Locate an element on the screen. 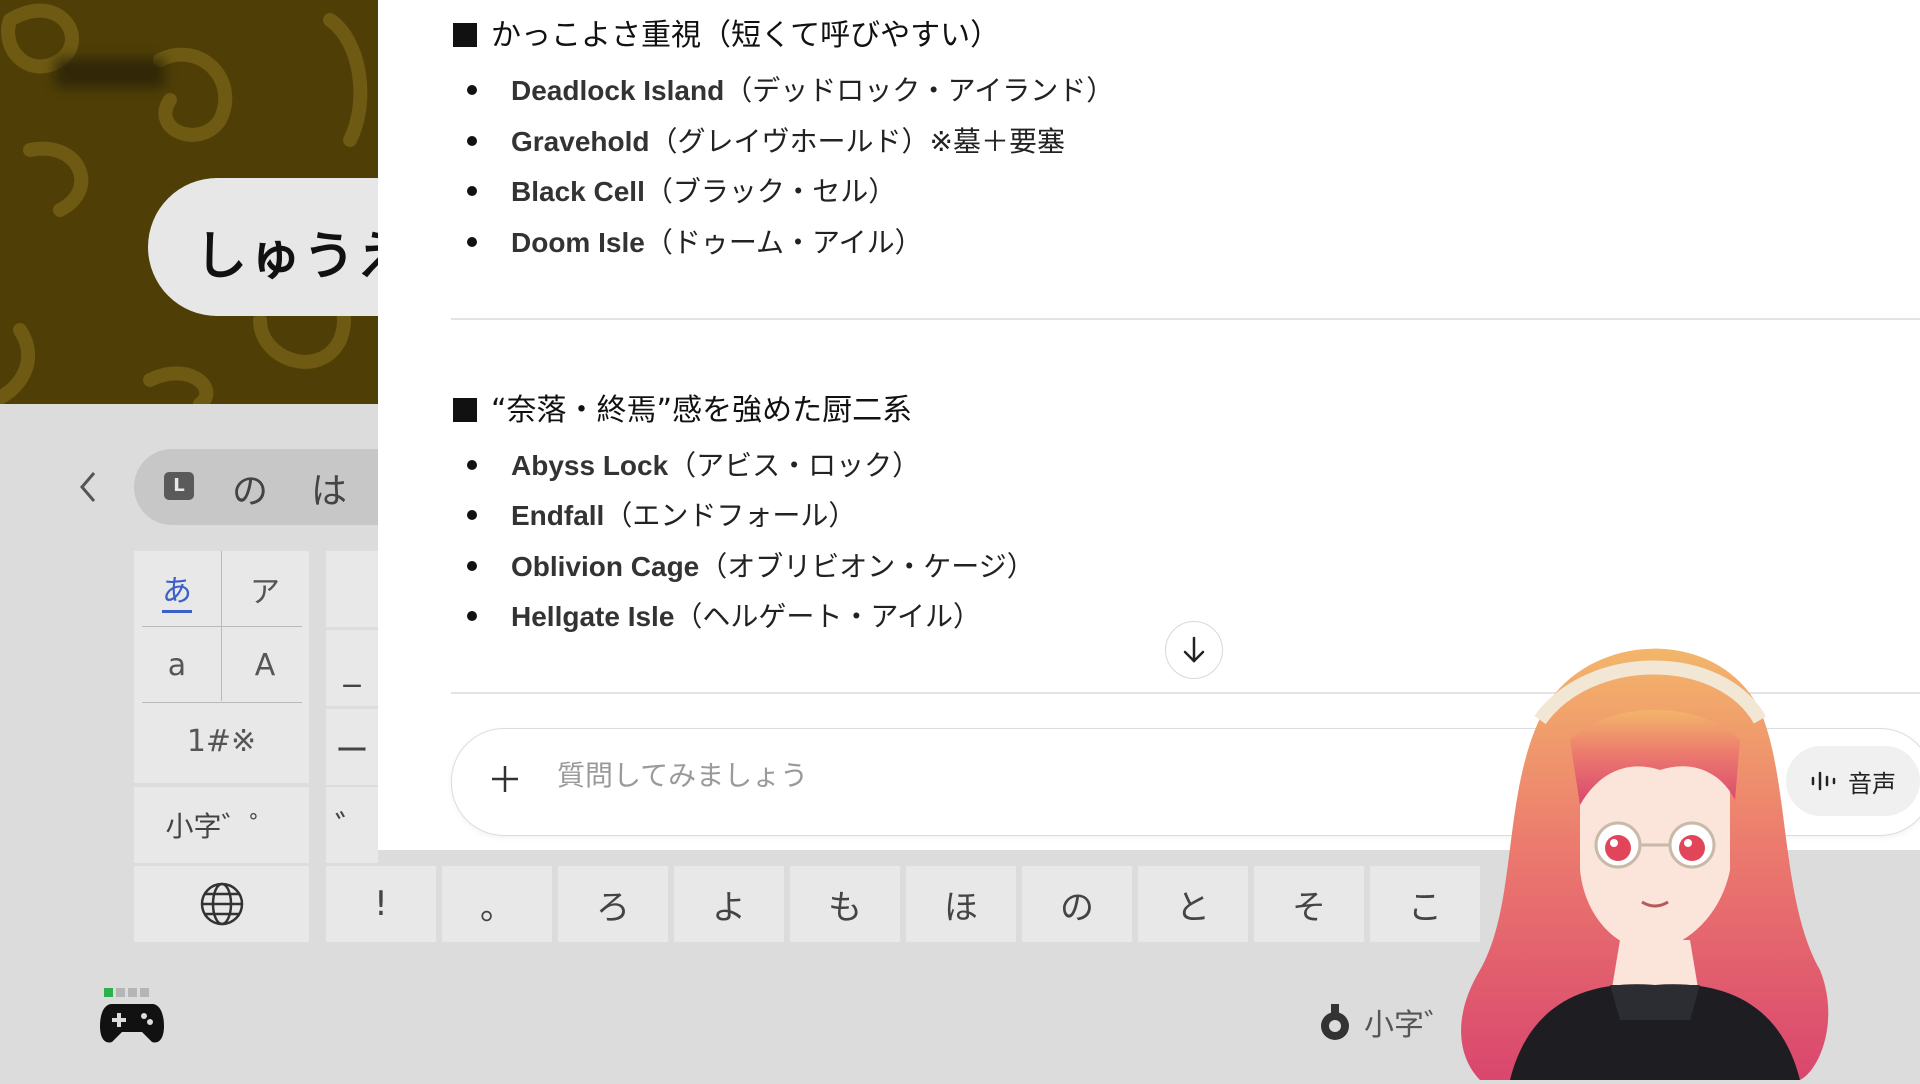  list-item: Abyss Lock（アビス・ロック） is located at coordinates (693, 464).